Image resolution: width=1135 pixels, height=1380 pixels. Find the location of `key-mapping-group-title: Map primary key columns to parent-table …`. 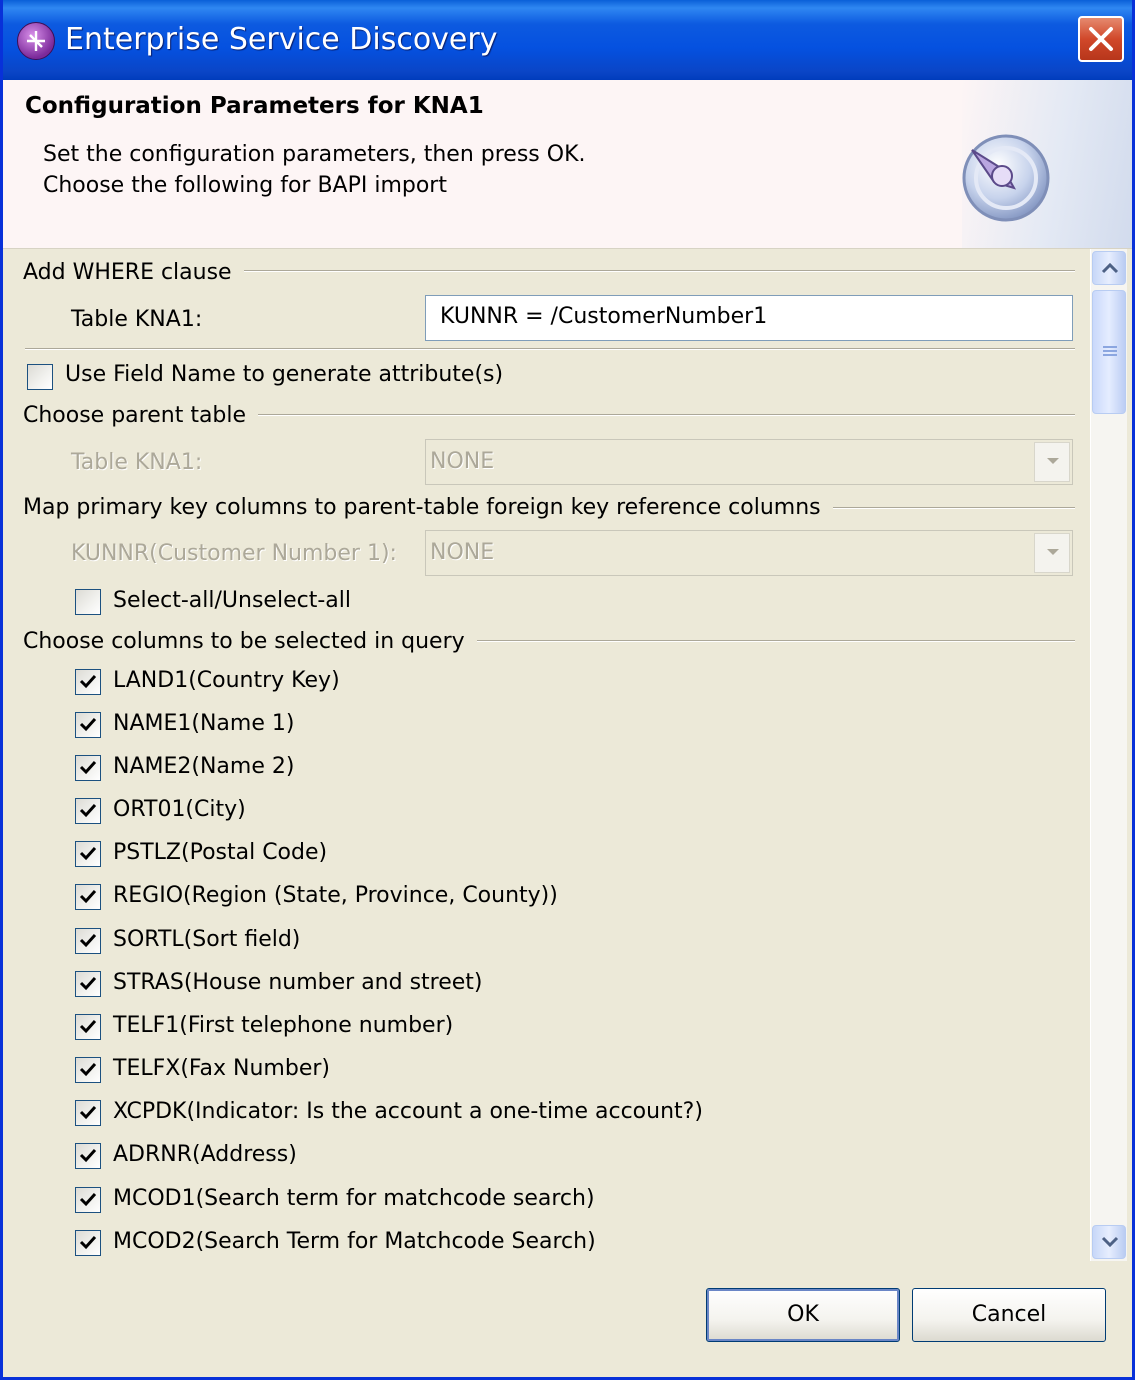

key-mapping-group-title: Map primary key columns to parent-table … is located at coordinates (428, 507).